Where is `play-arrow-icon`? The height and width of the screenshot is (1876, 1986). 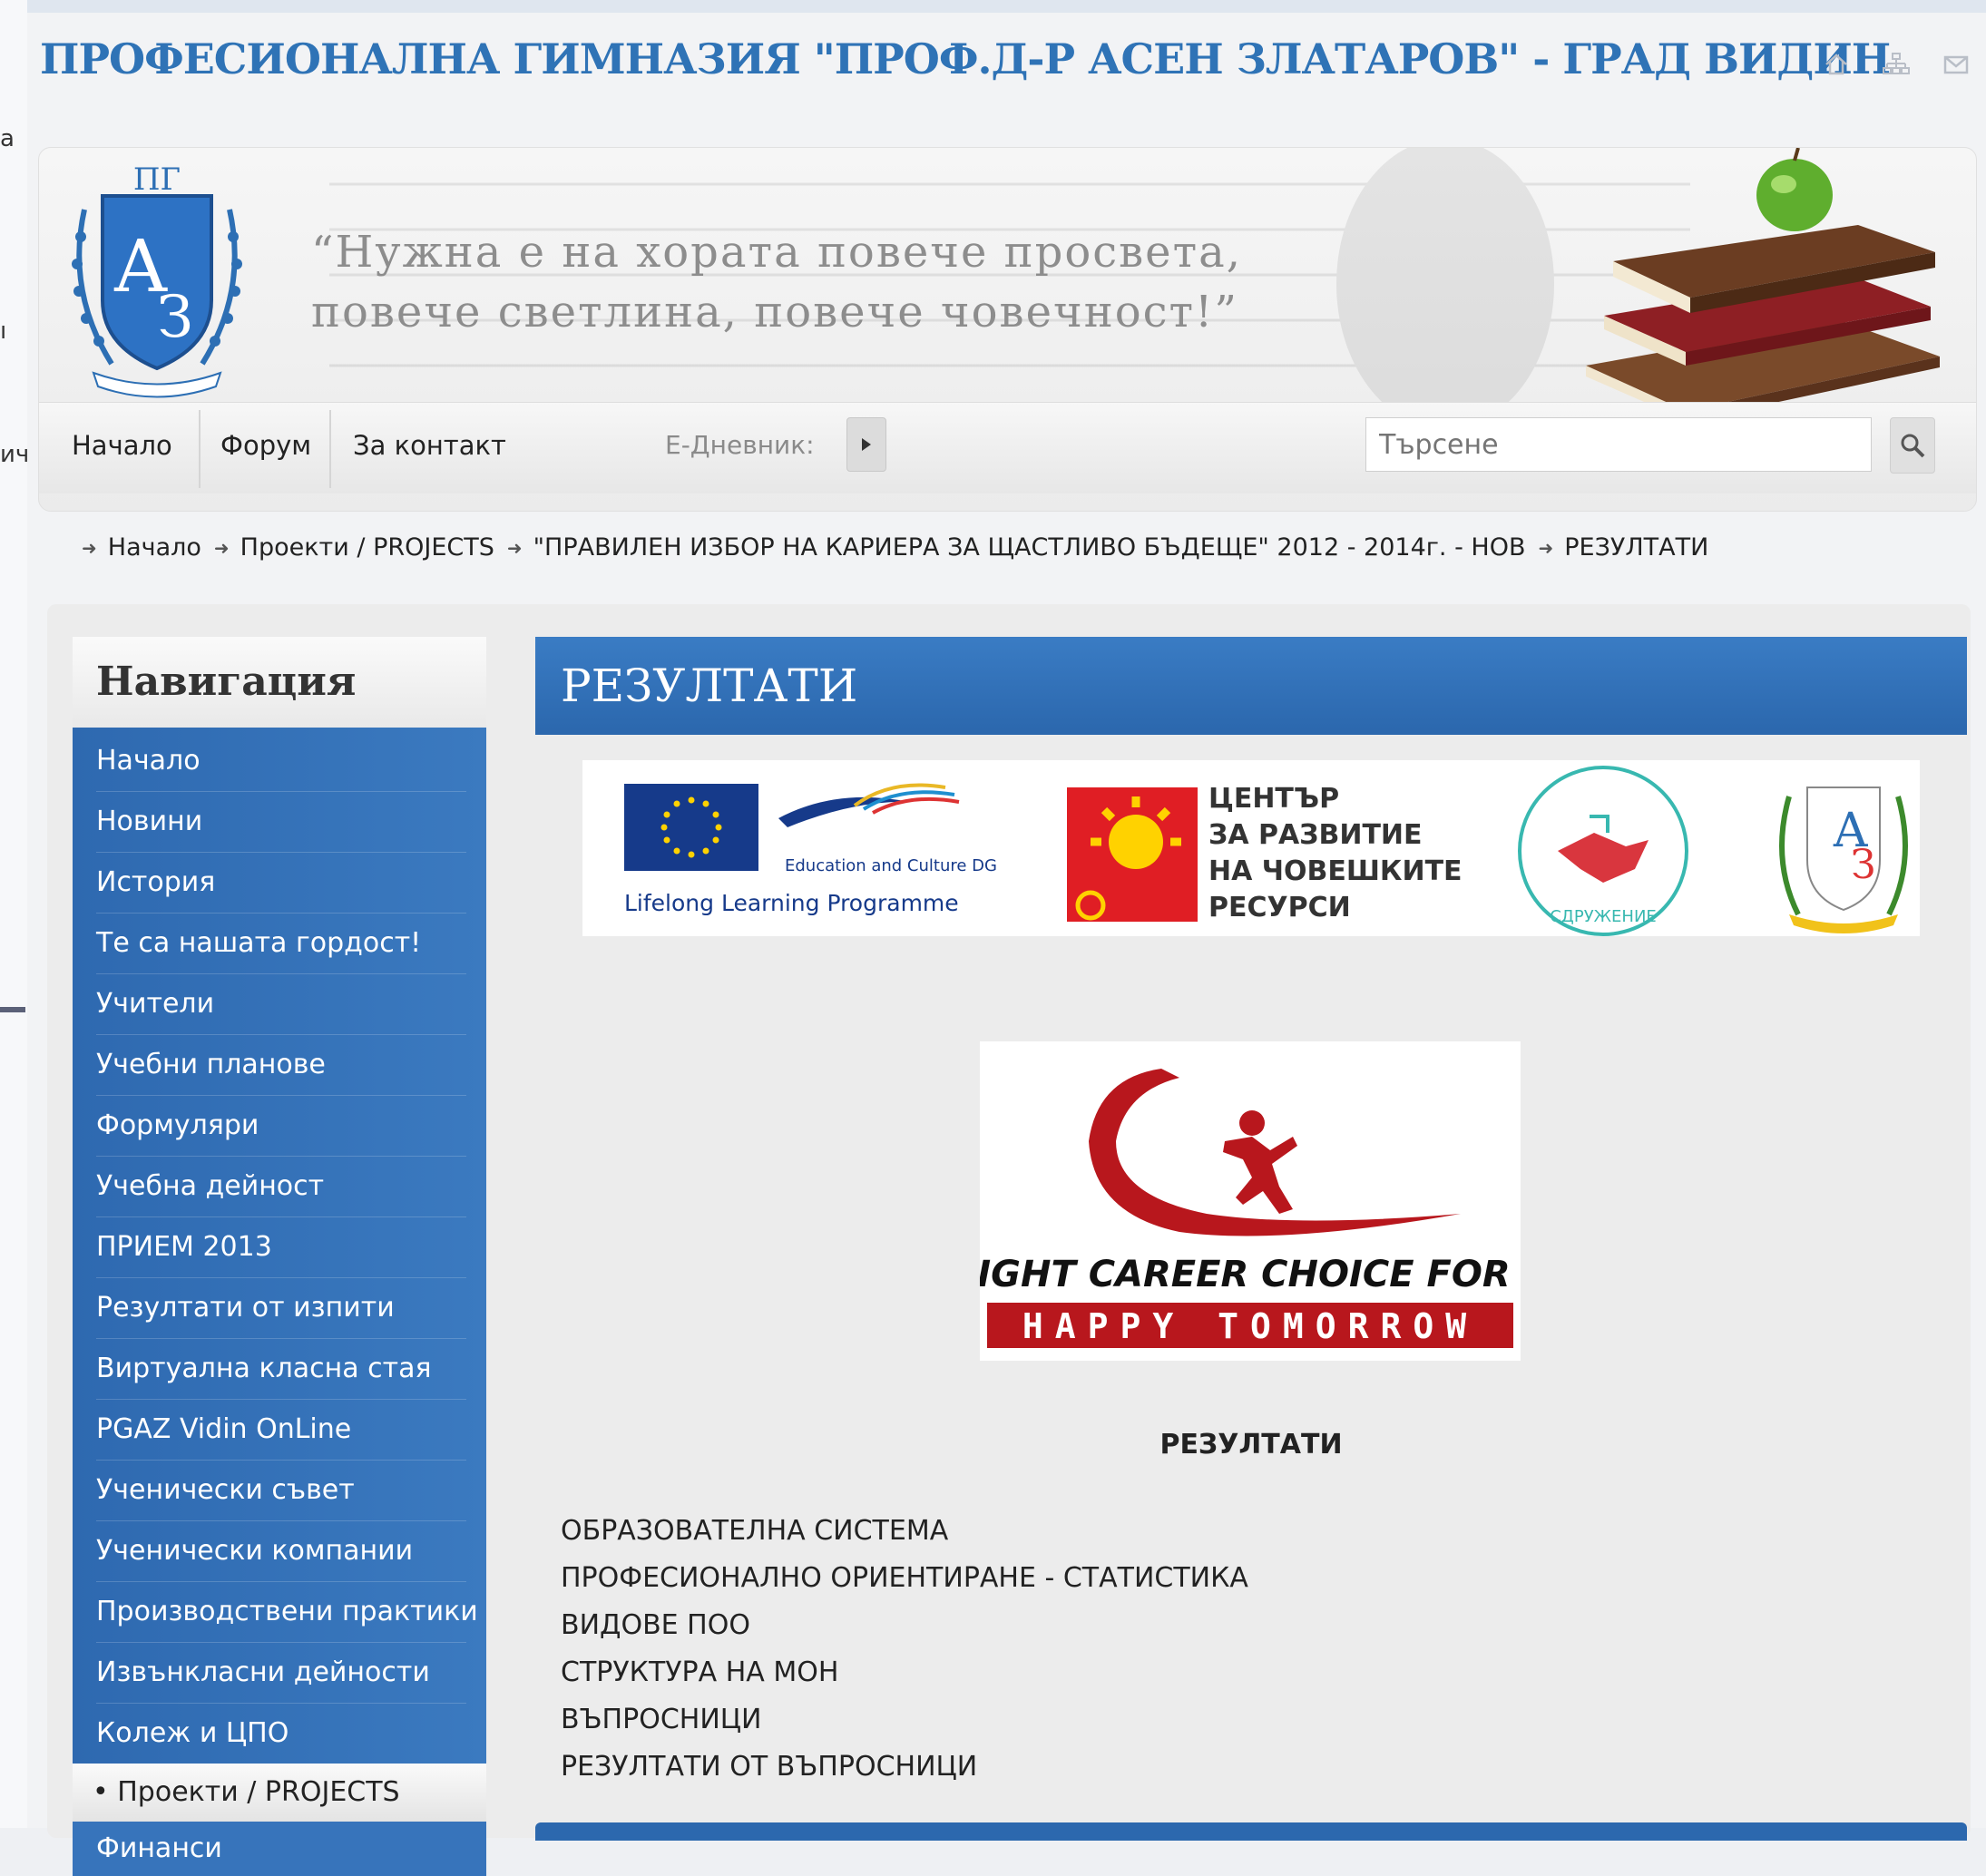
play-arrow-icon is located at coordinates (866, 444).